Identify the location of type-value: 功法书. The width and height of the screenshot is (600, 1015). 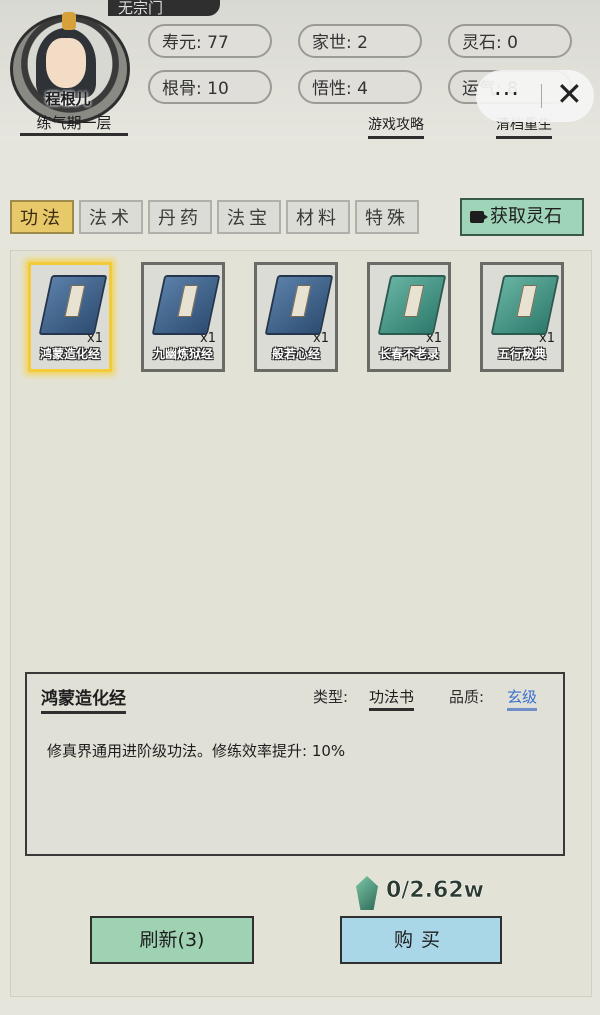
(392, 698).